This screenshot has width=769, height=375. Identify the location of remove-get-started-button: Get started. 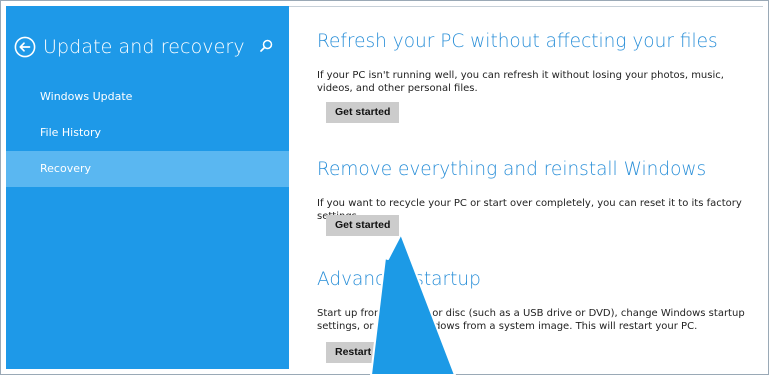
(363, 225).